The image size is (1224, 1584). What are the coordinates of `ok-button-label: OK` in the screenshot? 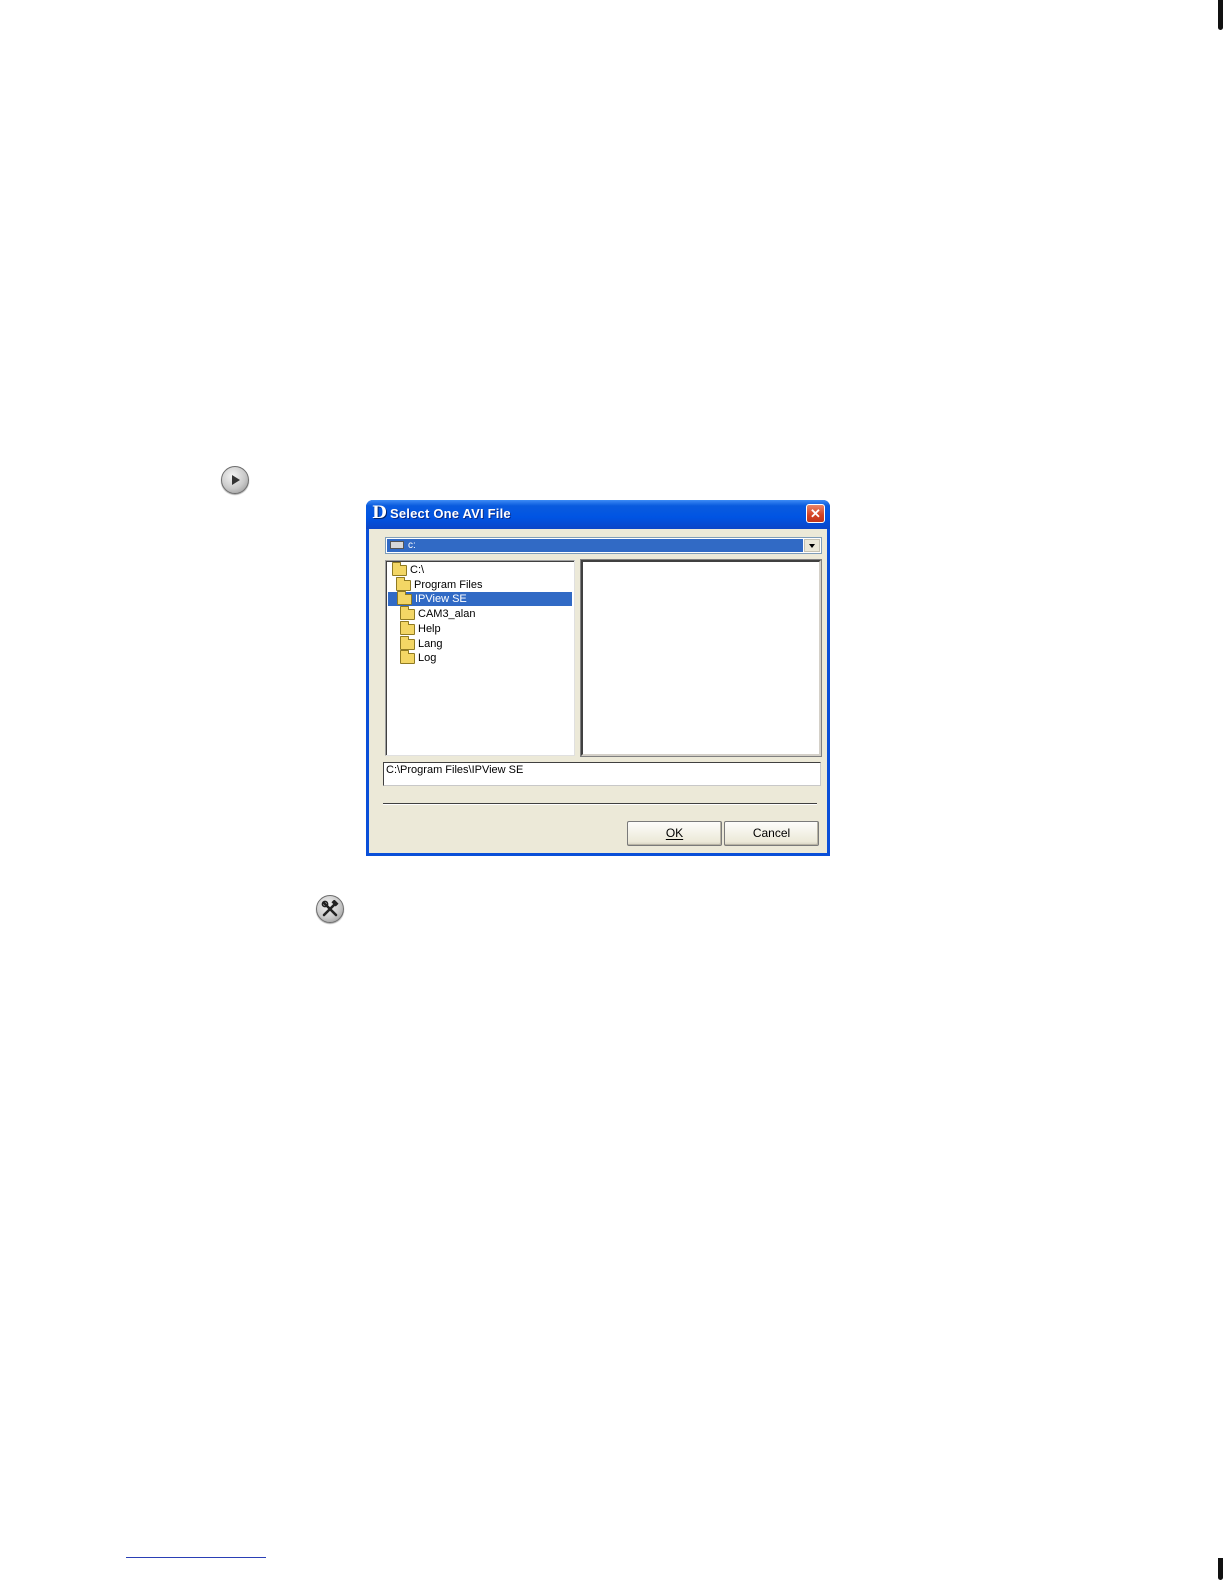 It's located at (674, 833).